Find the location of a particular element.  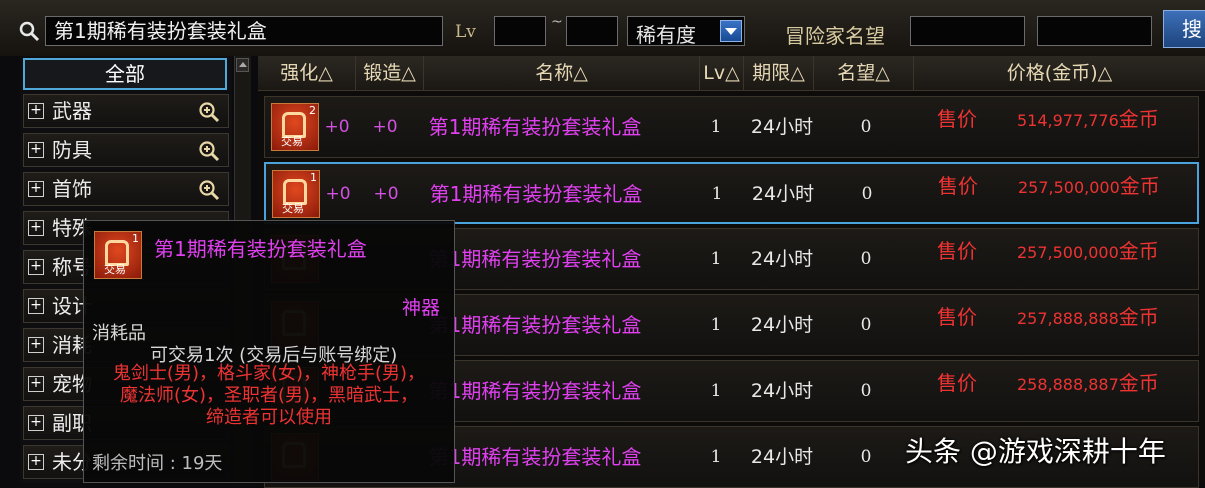

header-fame: 名望△ is located at coordinates (864, 73).